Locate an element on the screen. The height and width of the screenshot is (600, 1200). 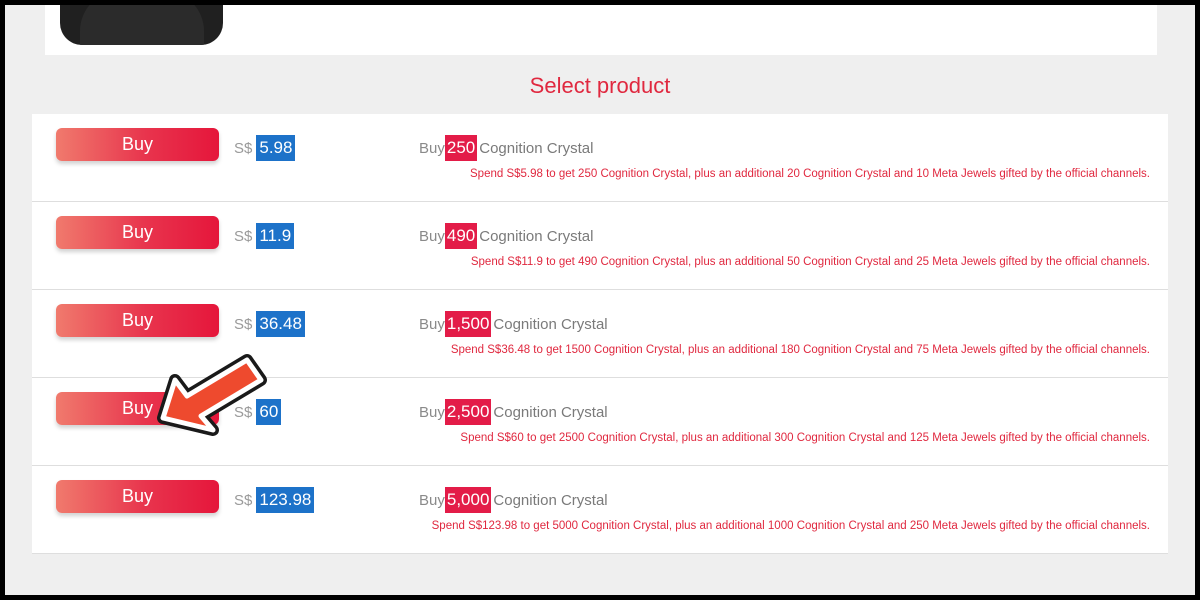
avatar is located at coordinates (141, 25).